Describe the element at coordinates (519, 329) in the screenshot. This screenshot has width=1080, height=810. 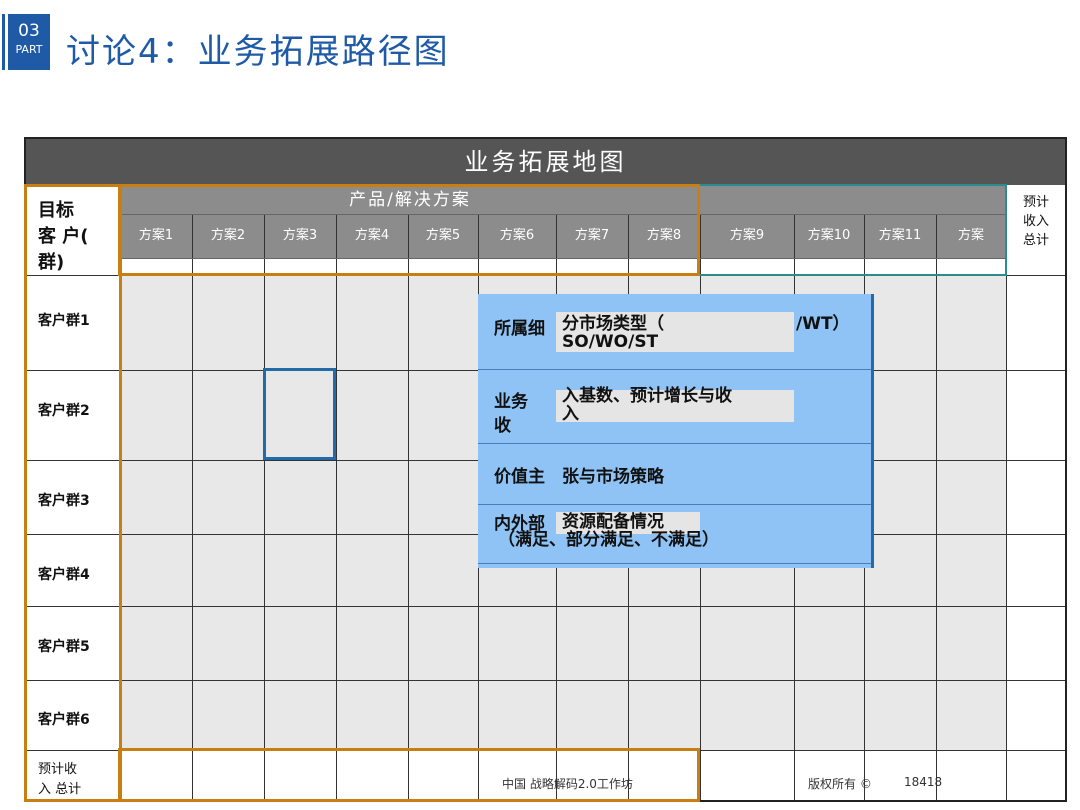
I see `overlay-row1-prefix: 所属细` at that location.